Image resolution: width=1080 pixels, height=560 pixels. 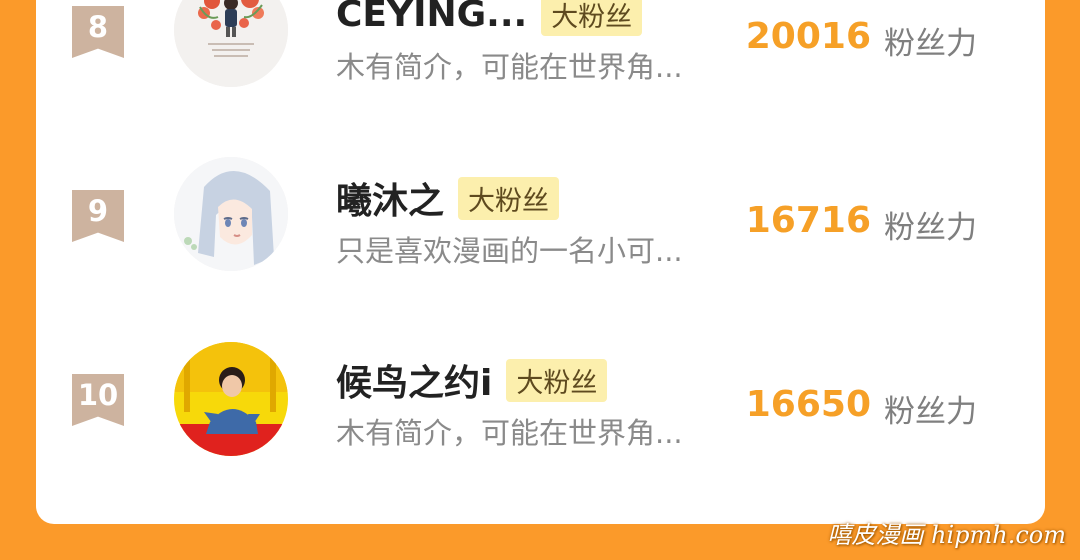 What do you see at coordinates (946, 535) in the screenshot?
I see `site-watermark: 嘻皮漫画 hipmh.com` at bounding box center [946, 535].